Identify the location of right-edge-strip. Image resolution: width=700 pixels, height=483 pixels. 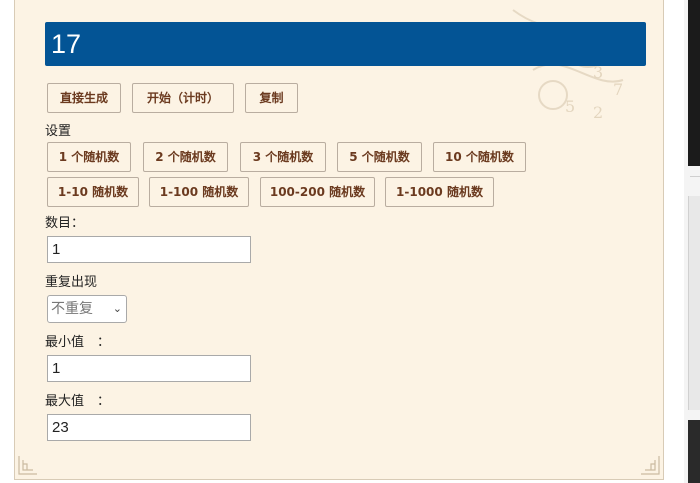
(692, 241).